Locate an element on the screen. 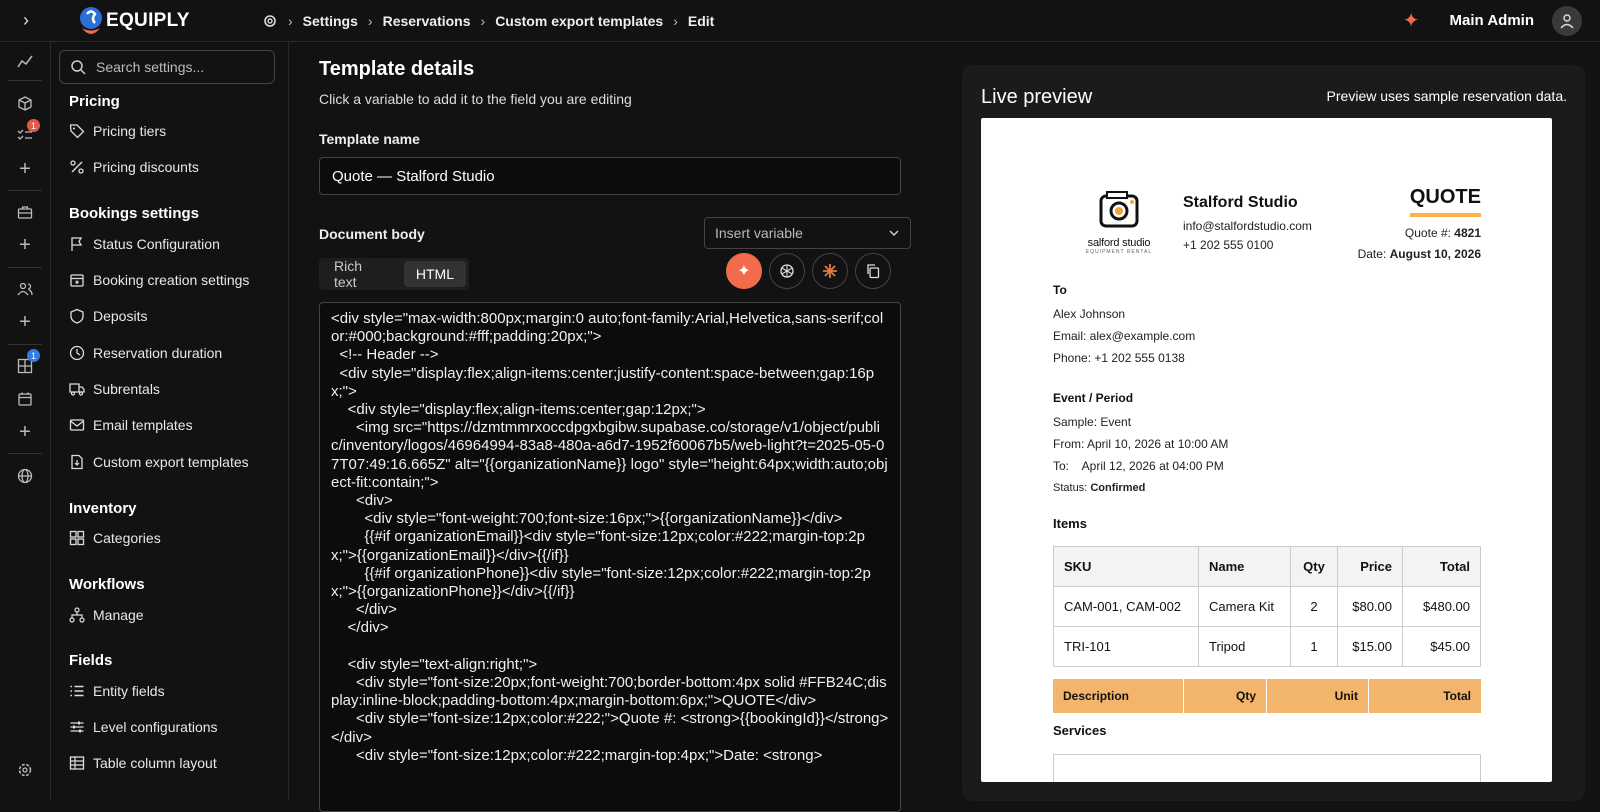 Image resolution: width=1600 pixels, height=812 pixels. box-icon is located at coordinates (25, 103).